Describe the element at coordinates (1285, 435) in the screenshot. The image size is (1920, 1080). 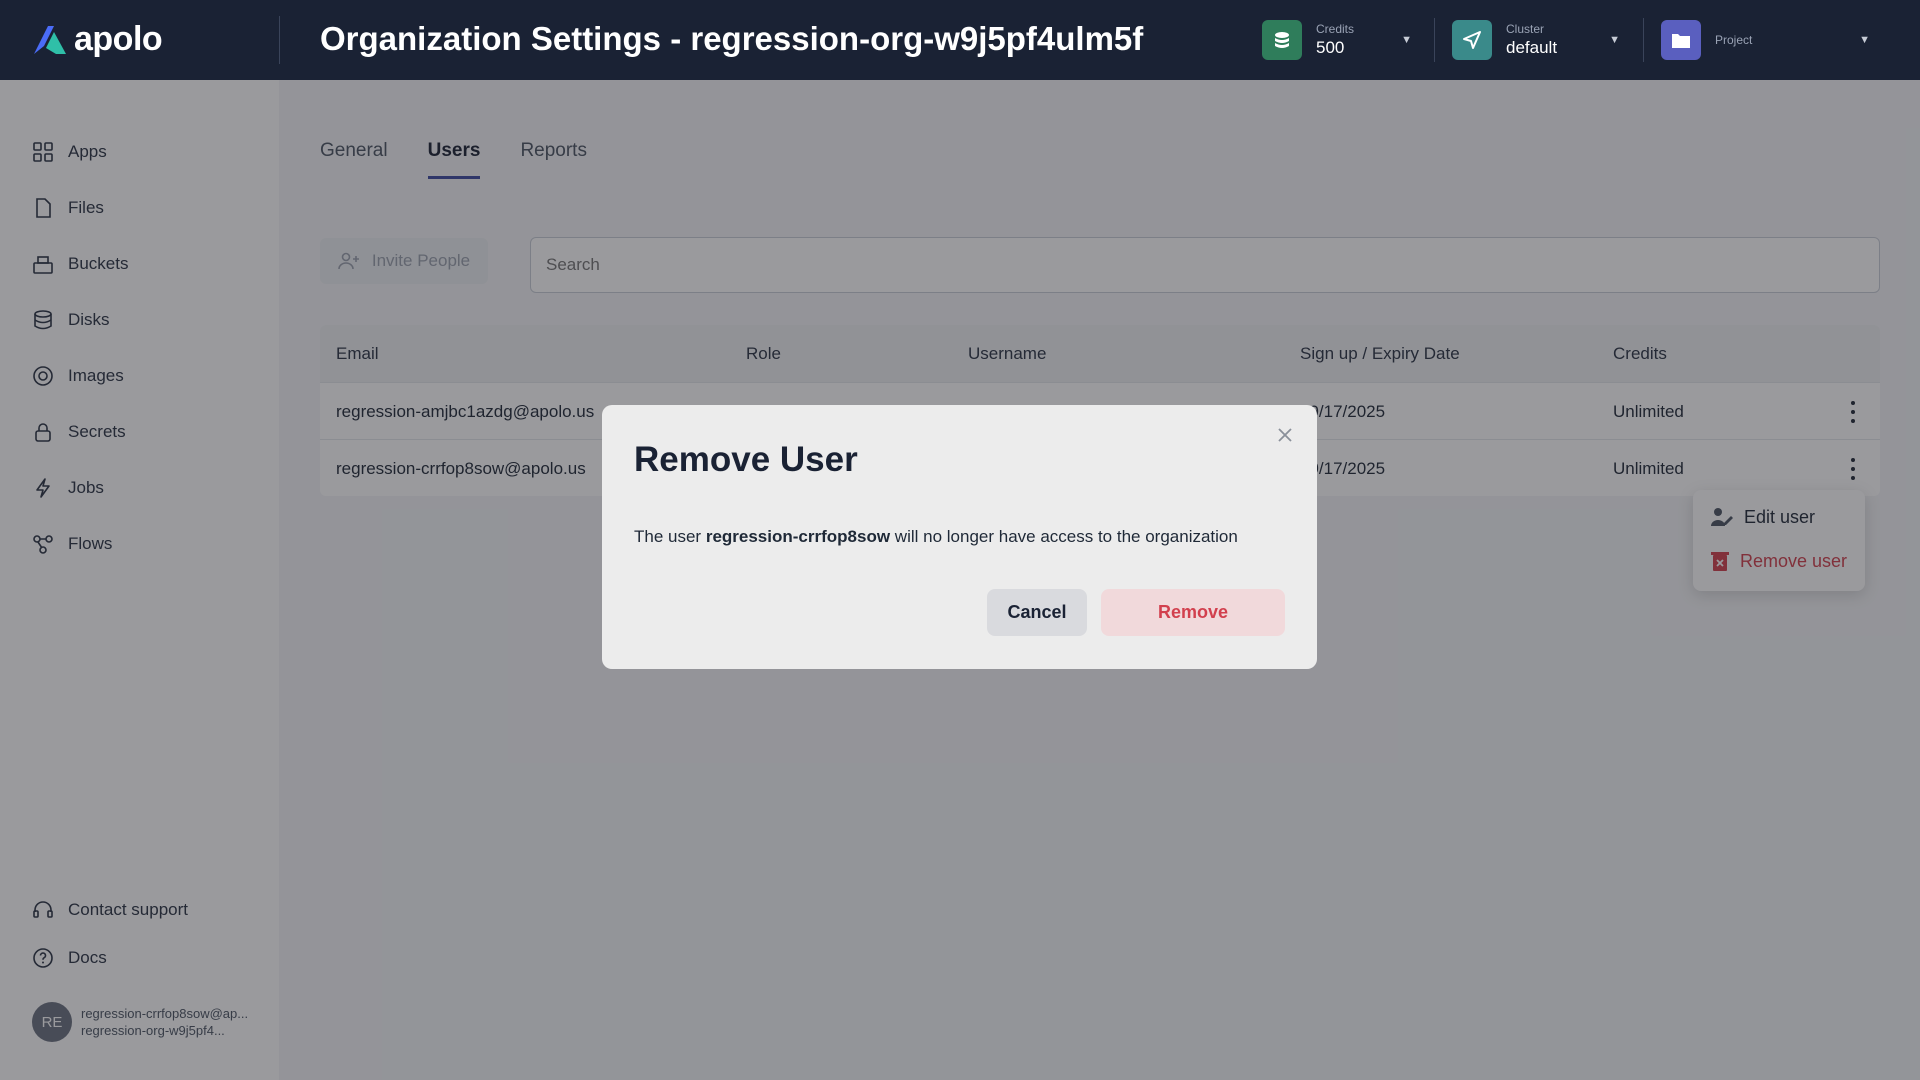
I see `close-icon` at that location.